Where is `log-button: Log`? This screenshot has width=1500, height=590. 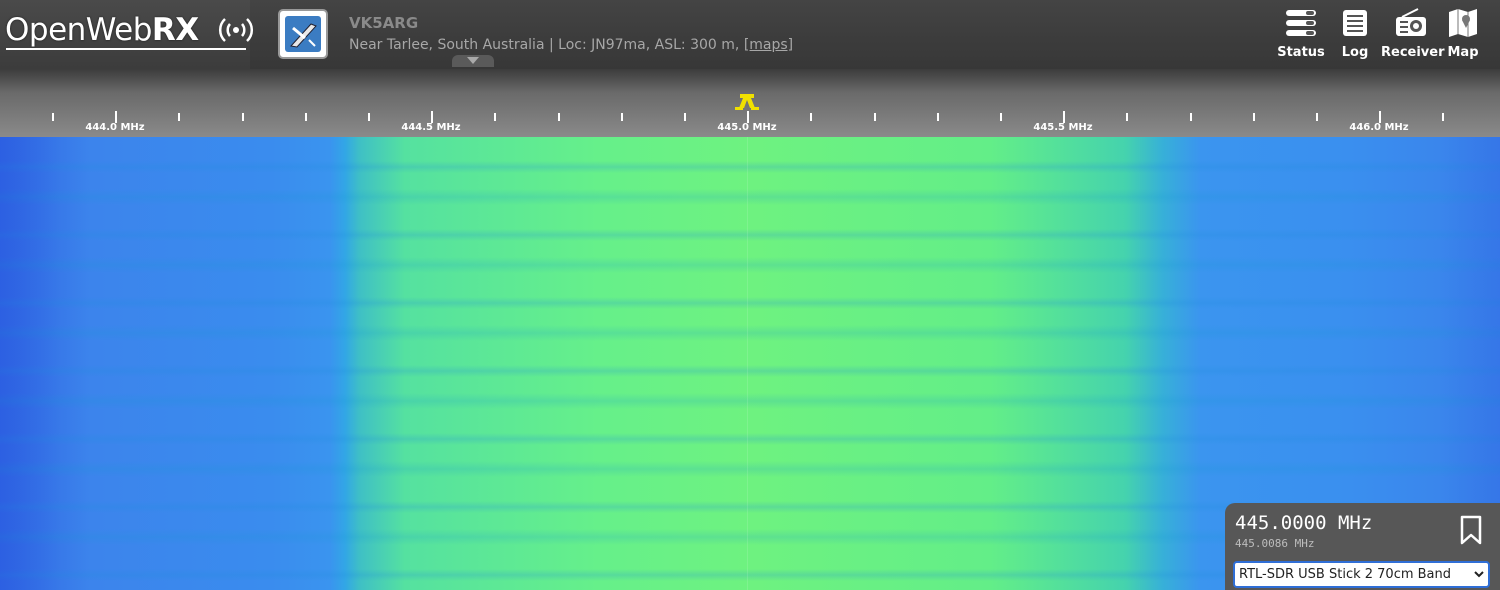
log-button: Log is located at coordinates (1355, 35).